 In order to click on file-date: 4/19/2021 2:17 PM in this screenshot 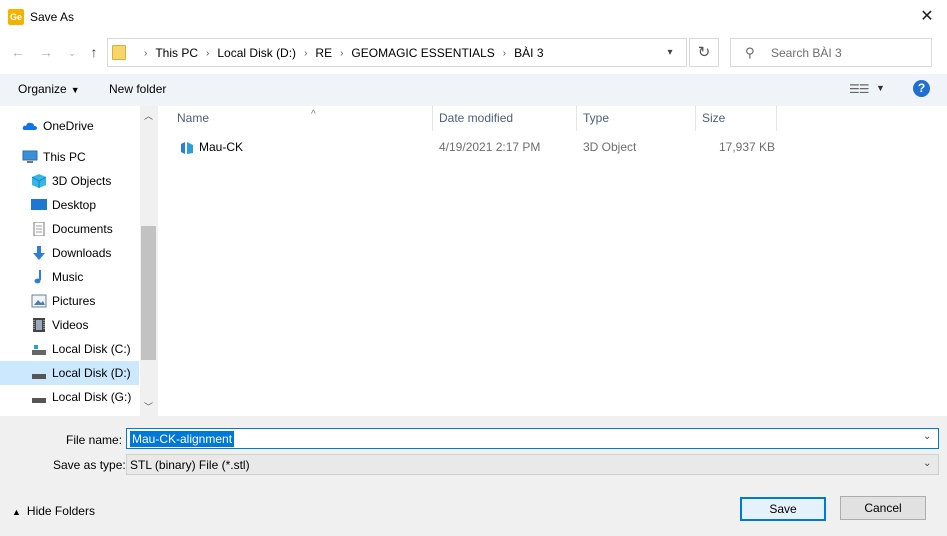, I will do `click(490, 147)`.